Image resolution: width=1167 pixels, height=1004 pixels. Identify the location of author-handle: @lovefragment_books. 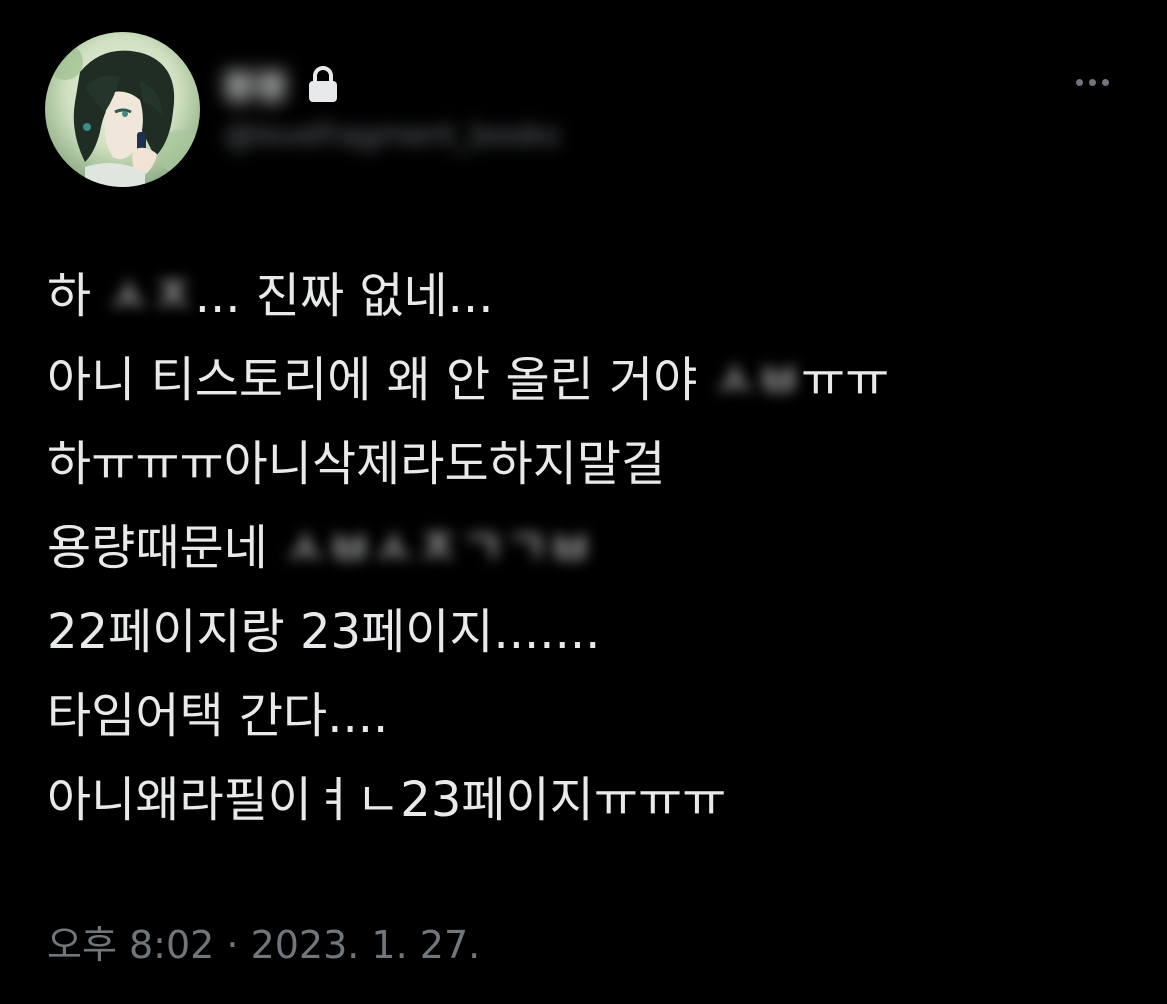
(391, 135).